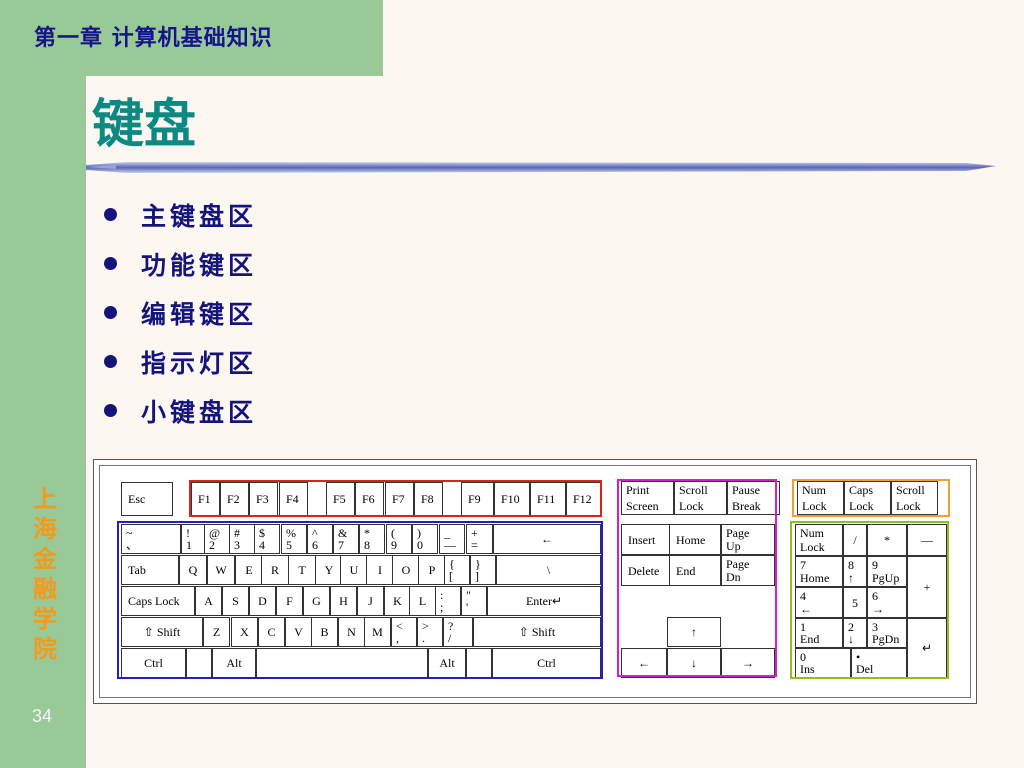 Image resolution: width=1024 pixels, height=768 pixels. Describe the element at coordinates (343, 601) in the screenshot. I see `letter-key: H` at that location.